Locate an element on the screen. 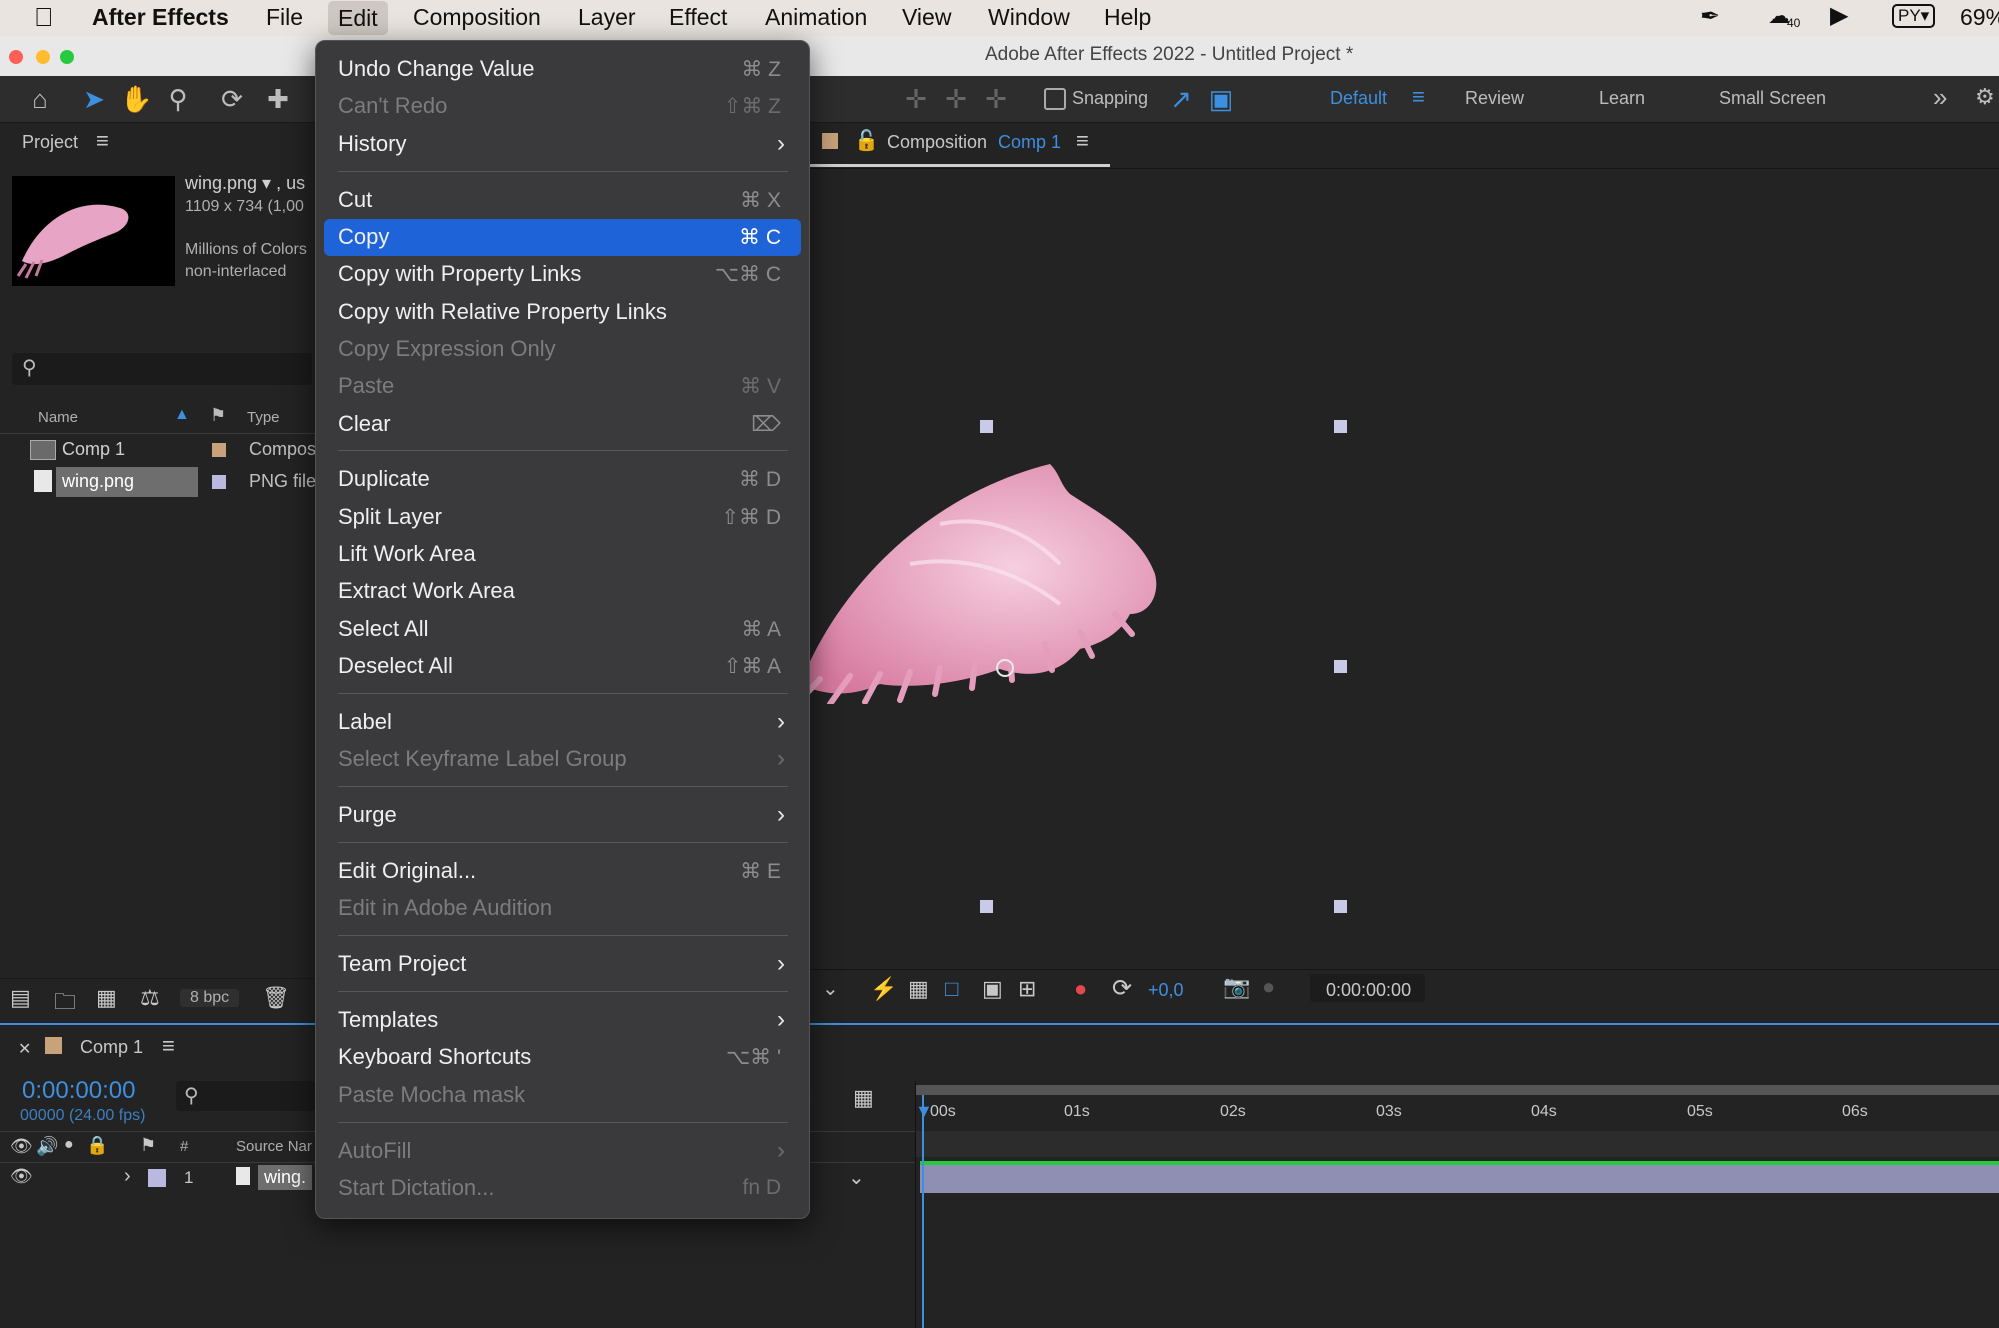 This screenshot has width=1999, height=1328. menu-animation: Animation is located at coordinates (816, 17).